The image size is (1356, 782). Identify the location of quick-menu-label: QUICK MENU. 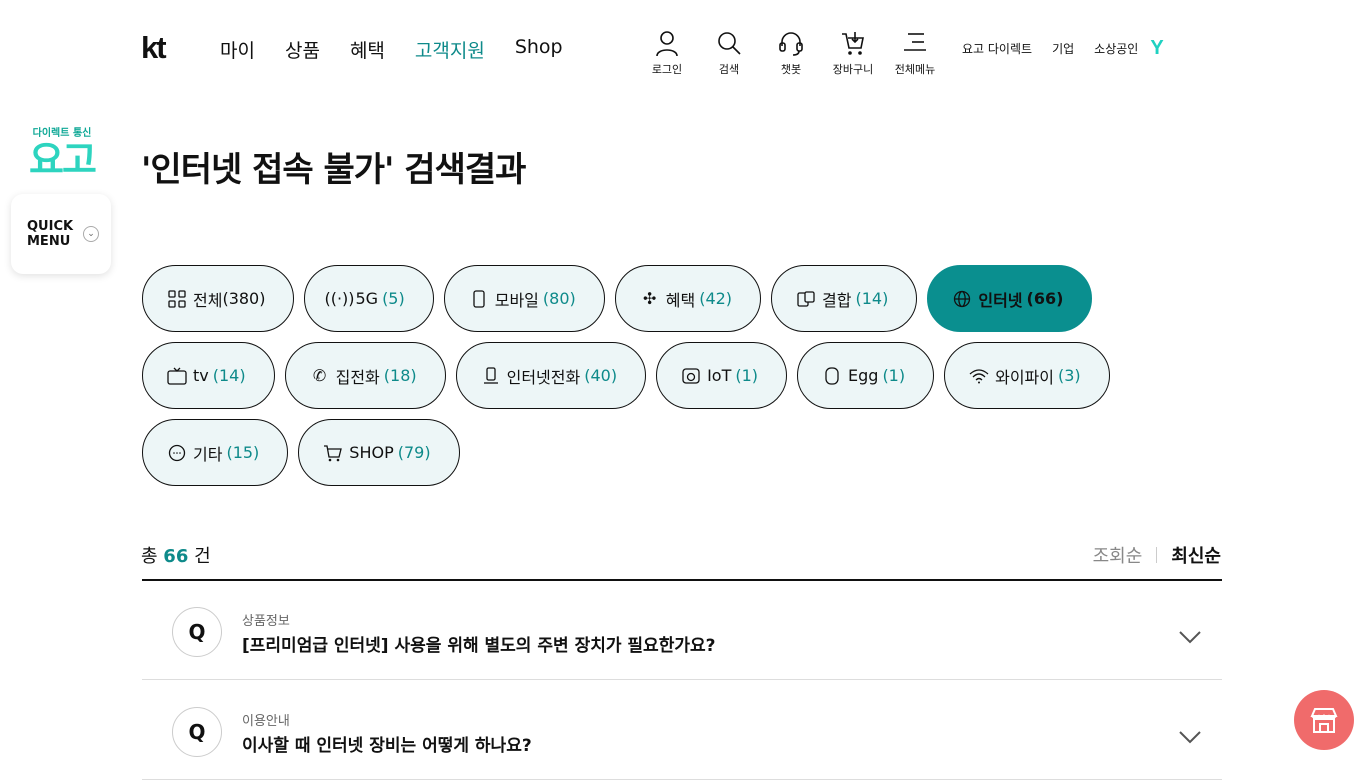
(50, 234).